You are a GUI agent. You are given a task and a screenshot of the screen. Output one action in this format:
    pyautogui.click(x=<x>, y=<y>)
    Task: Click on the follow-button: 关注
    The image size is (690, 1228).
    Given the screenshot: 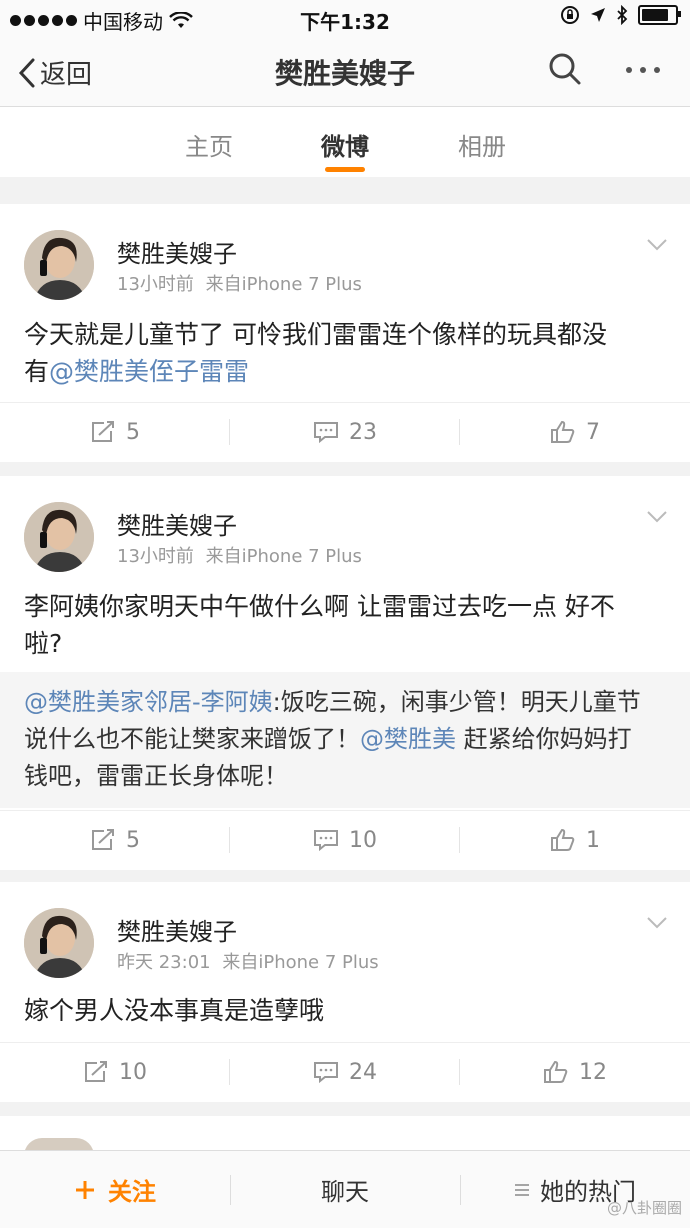 What is the action you would take?
    pyautogui.click(x=115, y=1189)
    